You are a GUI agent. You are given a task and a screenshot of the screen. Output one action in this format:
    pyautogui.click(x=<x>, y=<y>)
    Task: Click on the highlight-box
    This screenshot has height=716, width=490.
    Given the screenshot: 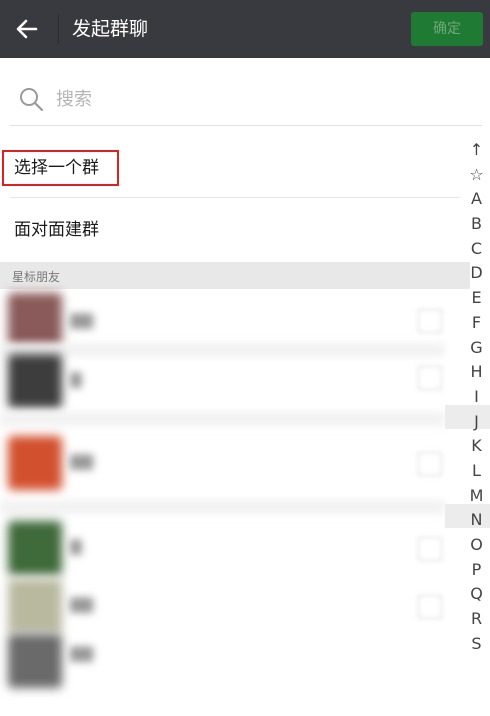 What is the action you would take?
    pyautogui.click(x=60, y=168)
    